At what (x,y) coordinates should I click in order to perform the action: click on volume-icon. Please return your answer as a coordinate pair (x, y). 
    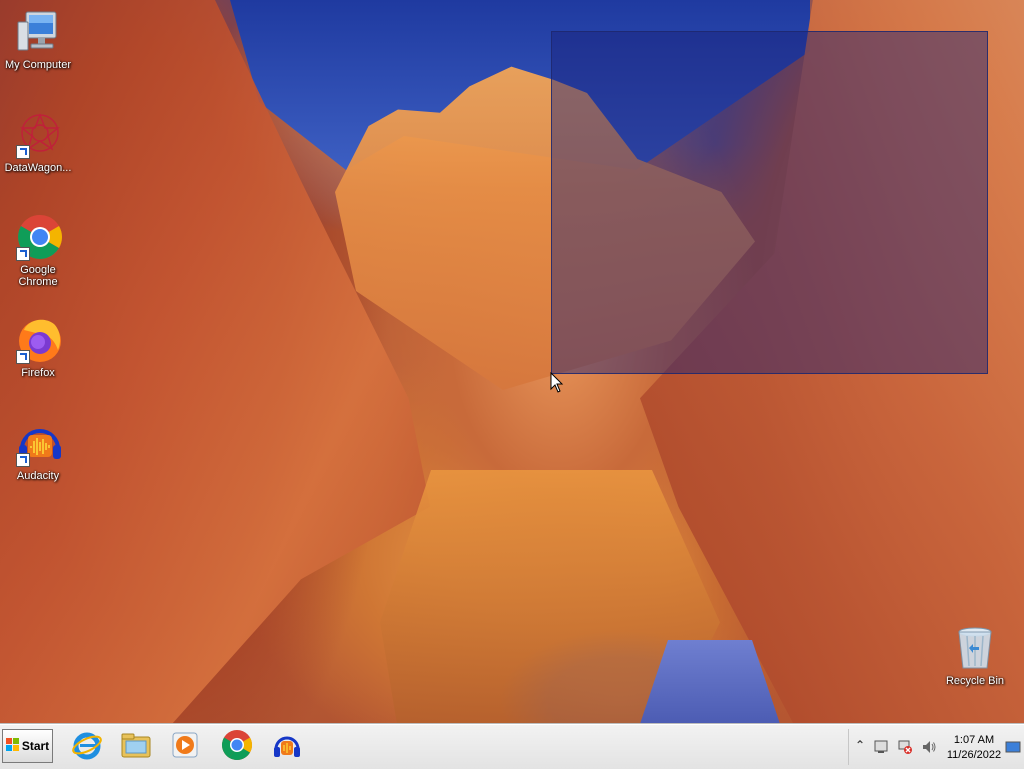
    Looking at the image, I should click on (929, 748).